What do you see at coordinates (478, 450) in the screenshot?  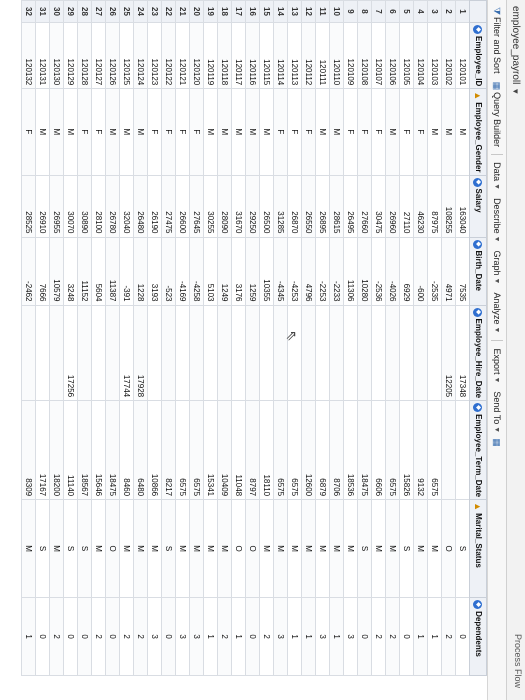 I see `column-header-term-date: ◆Employee_Term_Date` at bounding box center [478, 450].